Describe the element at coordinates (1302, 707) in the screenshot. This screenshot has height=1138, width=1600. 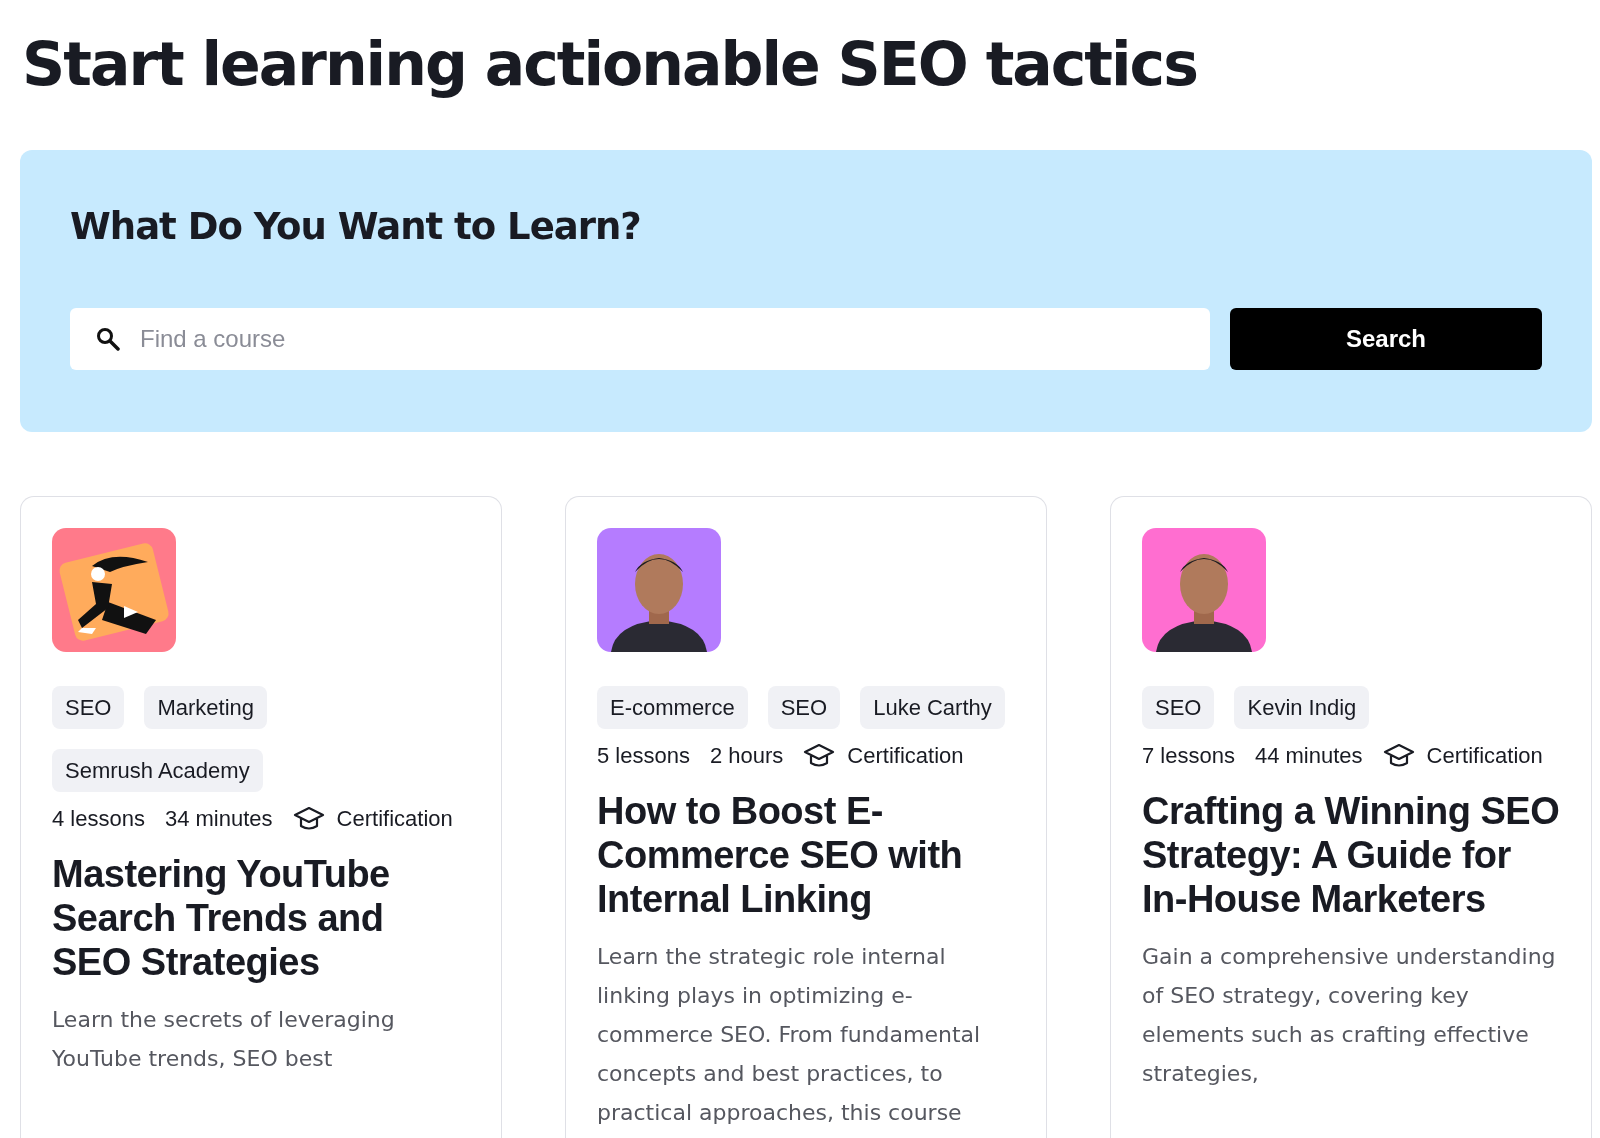
I see `course-tag: Kevin Indig` at that location.